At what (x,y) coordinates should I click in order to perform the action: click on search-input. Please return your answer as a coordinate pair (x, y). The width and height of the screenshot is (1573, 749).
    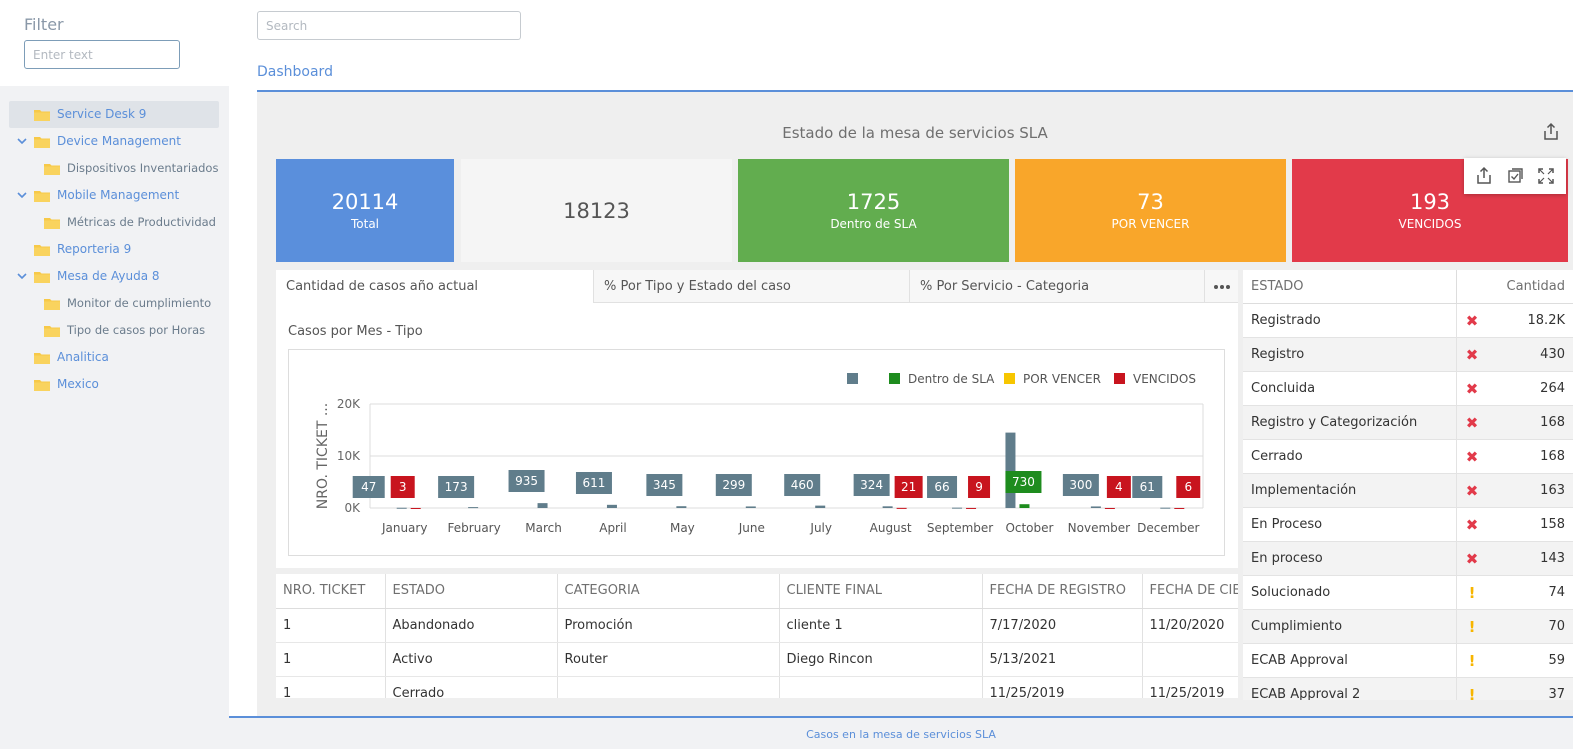
    Looking at the image, I should click on (389, 25).